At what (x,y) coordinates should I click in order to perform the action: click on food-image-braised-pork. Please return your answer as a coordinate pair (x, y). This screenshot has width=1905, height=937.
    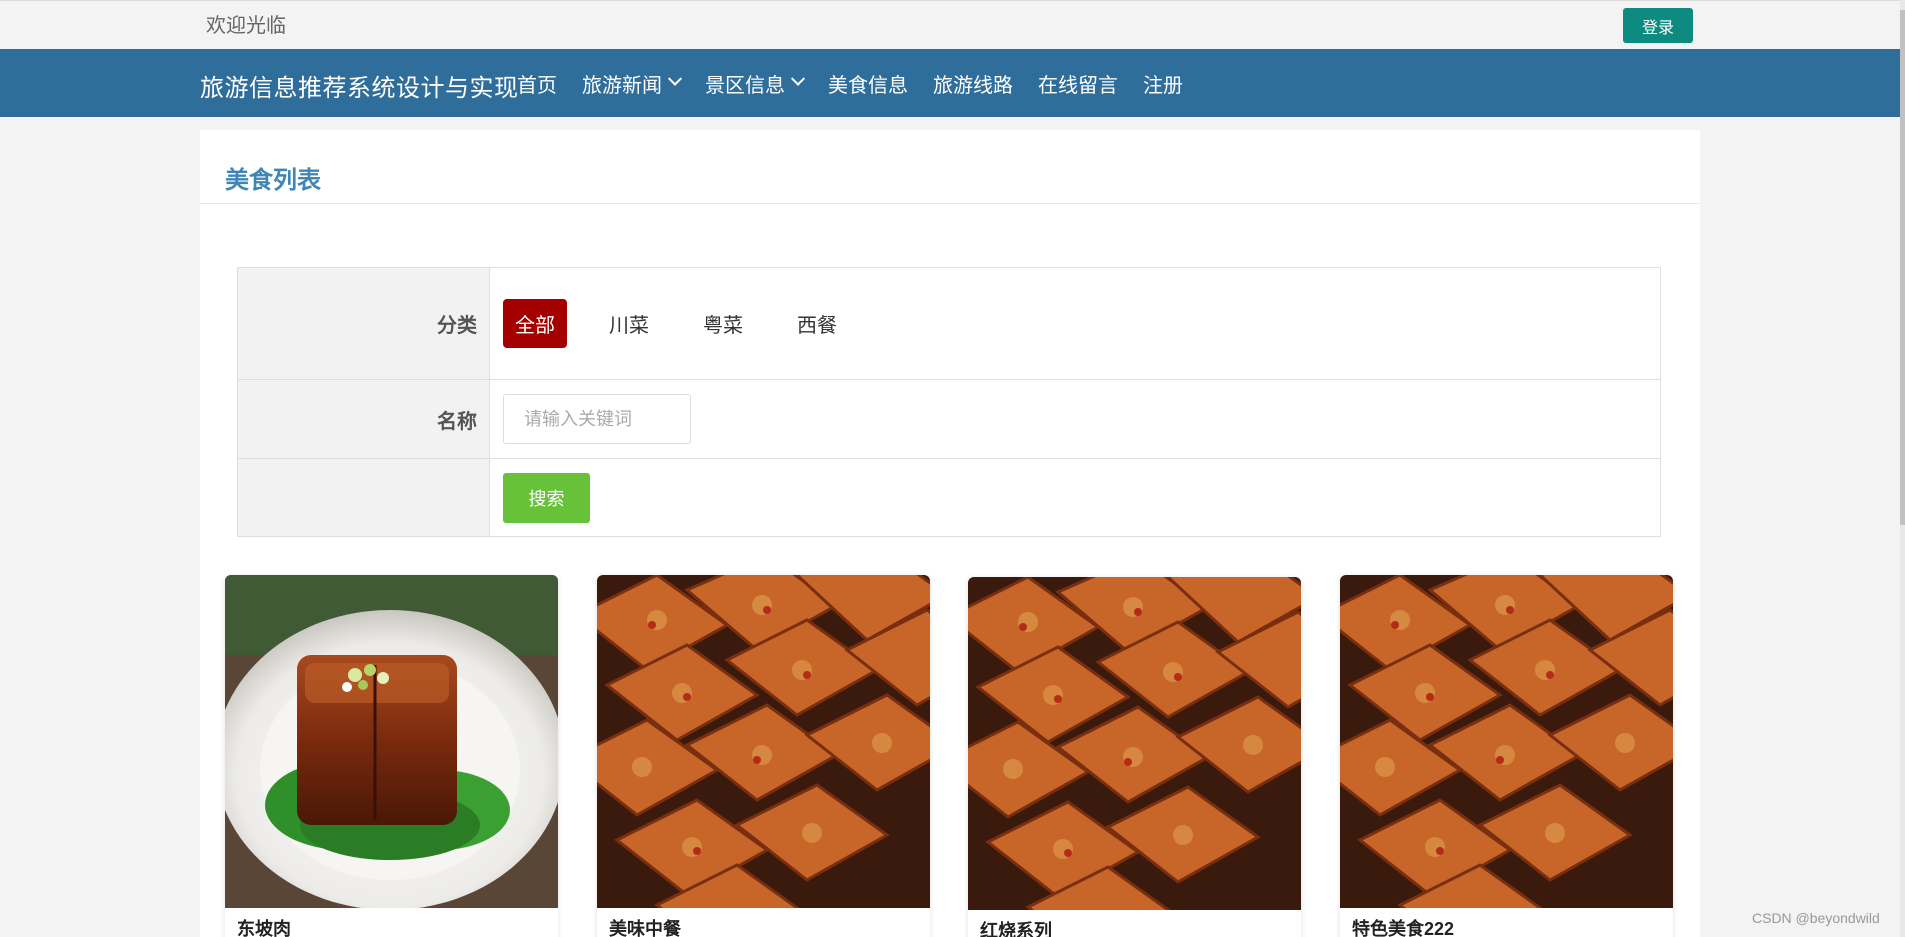
    Looking at the image, I should click on (391, 741).